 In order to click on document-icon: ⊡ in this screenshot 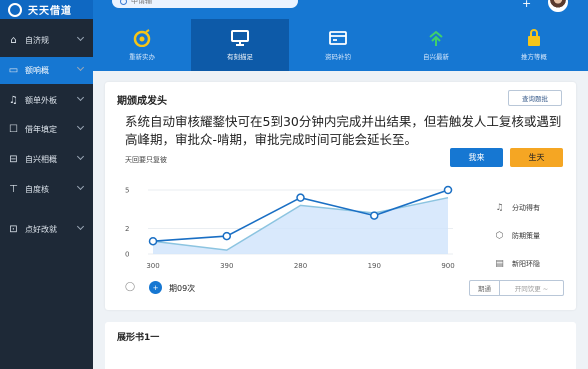, I will do `click(13, 229)`.